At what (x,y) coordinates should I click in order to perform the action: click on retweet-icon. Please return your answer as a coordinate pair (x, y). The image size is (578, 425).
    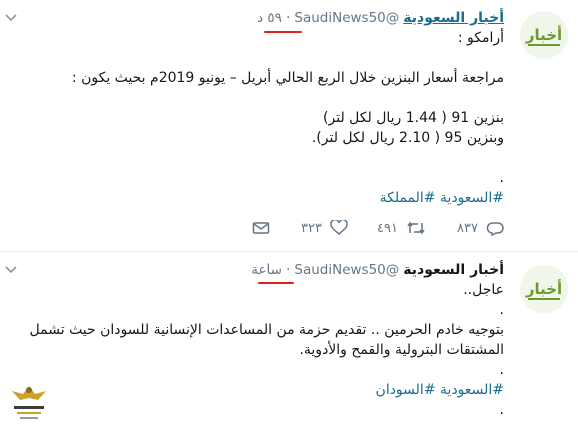
    Looking at the image, I should click on (416, 228).